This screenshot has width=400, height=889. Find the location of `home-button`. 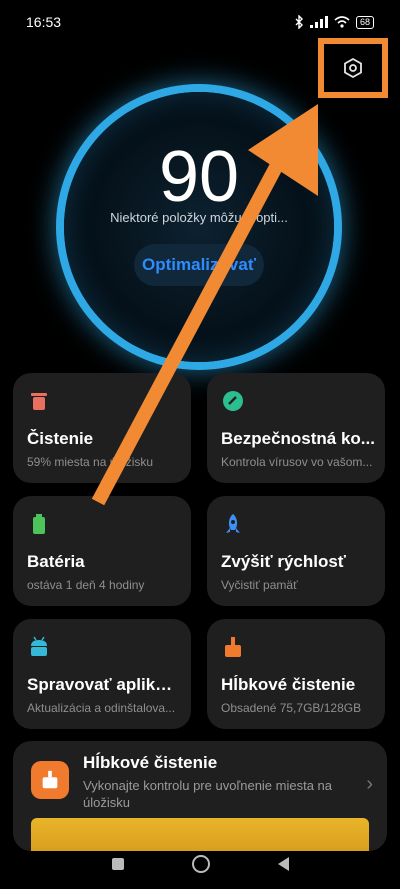

home-button is located at coordinates (200, 863).